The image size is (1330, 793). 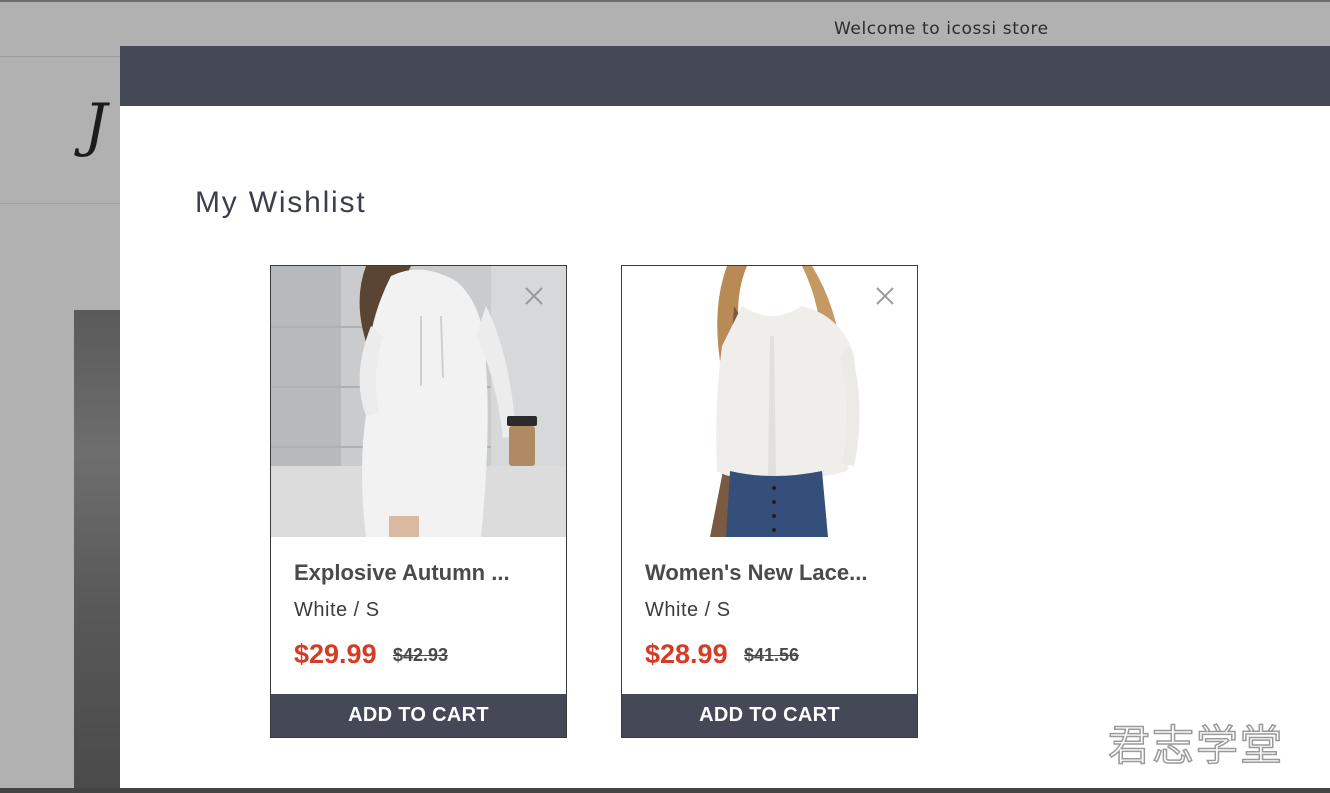 What do you see at coordinates (281, 202) in the screenshot?
I see `wishlist-title: My Wishlist` at bounding box center [281, 202].